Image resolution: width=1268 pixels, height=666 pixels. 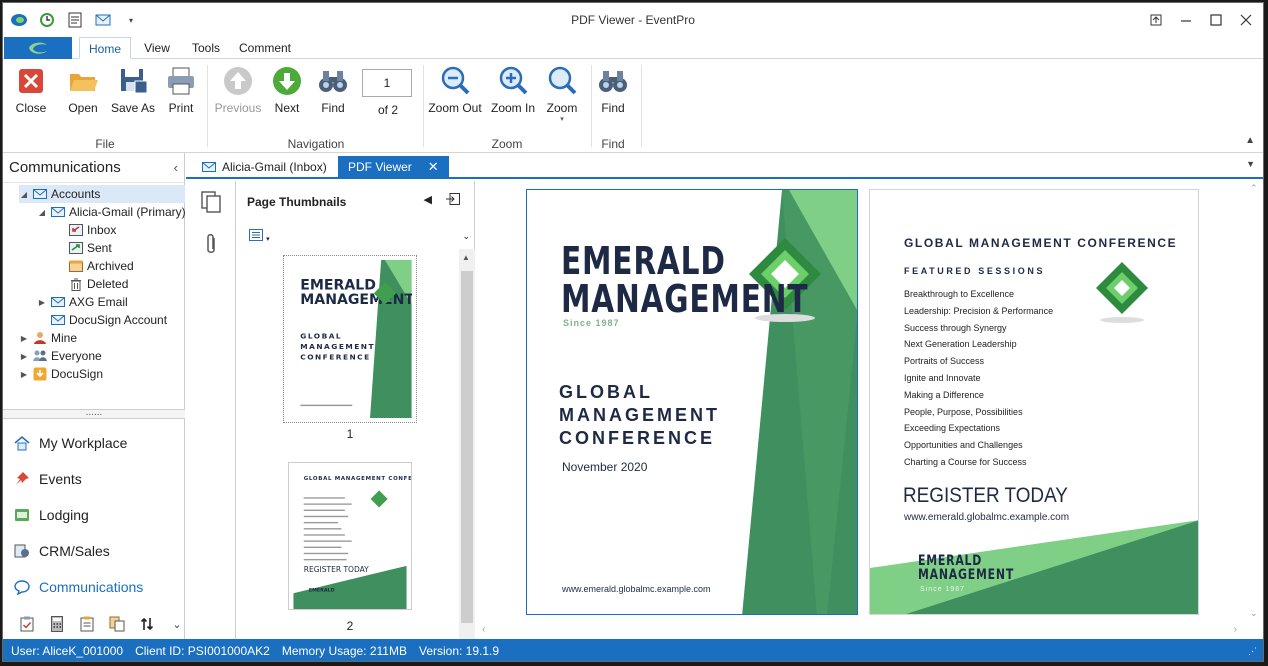 I want to click on tree-item-everyone: ▶ Everyone, so click(x=60, y=356).